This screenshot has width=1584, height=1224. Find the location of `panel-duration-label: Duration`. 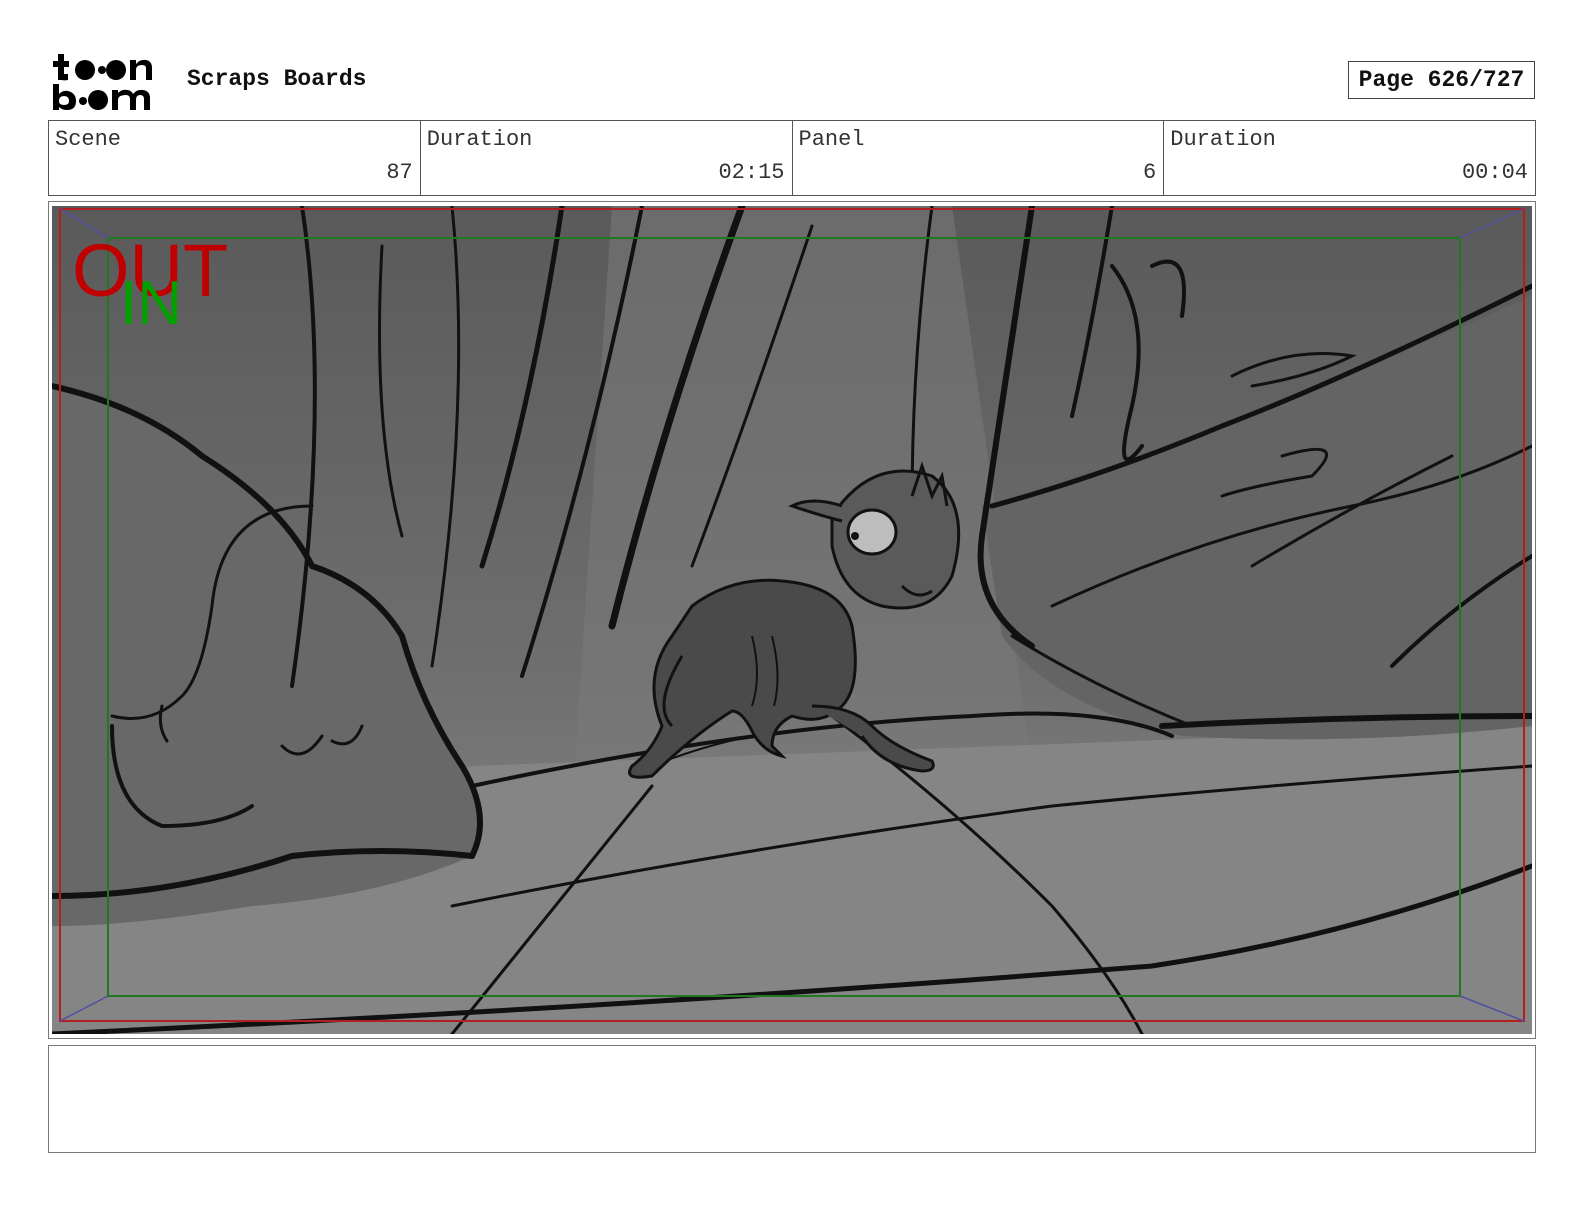

panel-duration-label: Duration is located at coordinates (1223, 139).